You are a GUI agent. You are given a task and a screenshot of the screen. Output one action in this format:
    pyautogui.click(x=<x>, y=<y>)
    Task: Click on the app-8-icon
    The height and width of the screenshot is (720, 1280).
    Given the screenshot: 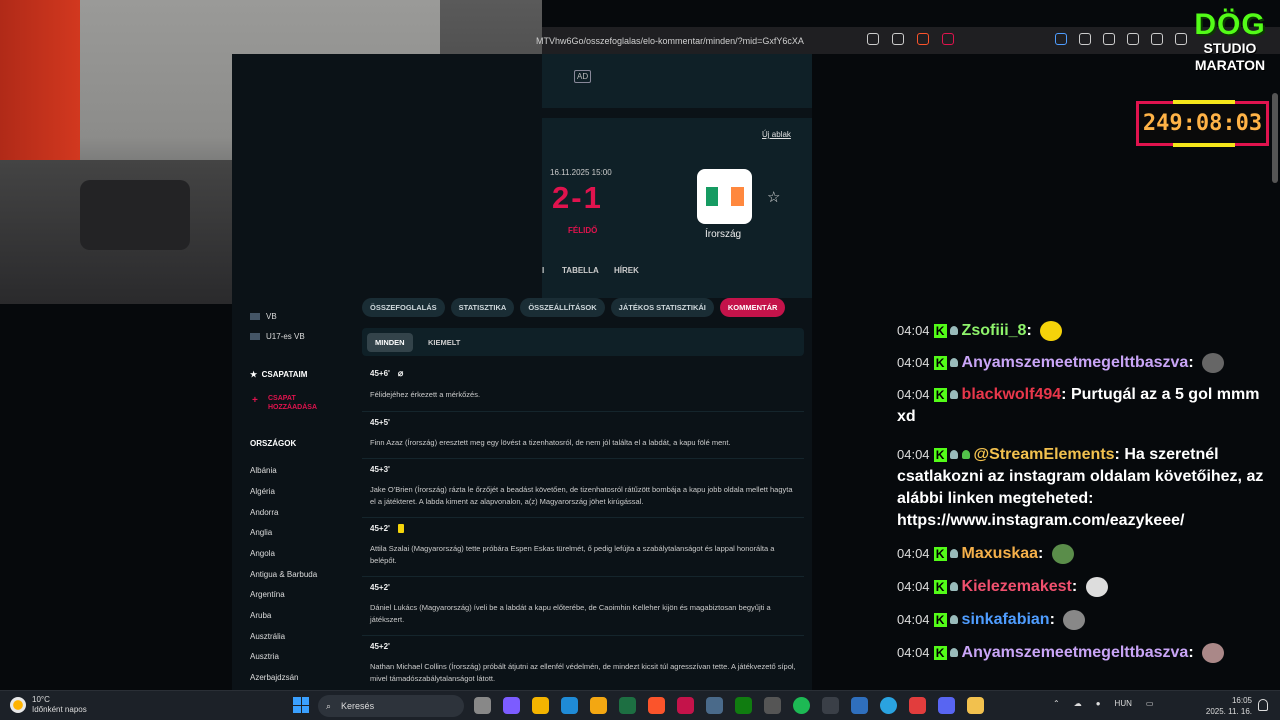 What is the action you would take?
    pyautogui.click(x=917, y=705)
    